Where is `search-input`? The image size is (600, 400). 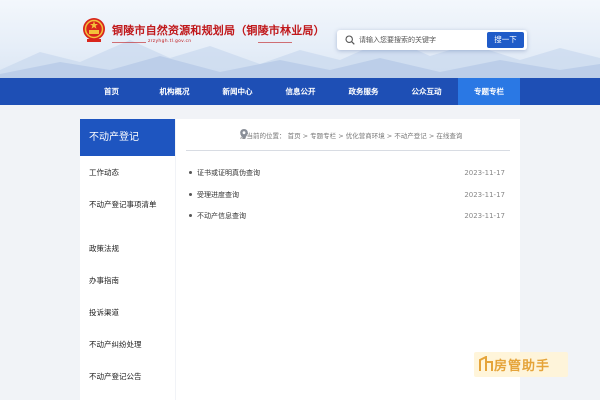
search-input is located at coordinates (420, 40).